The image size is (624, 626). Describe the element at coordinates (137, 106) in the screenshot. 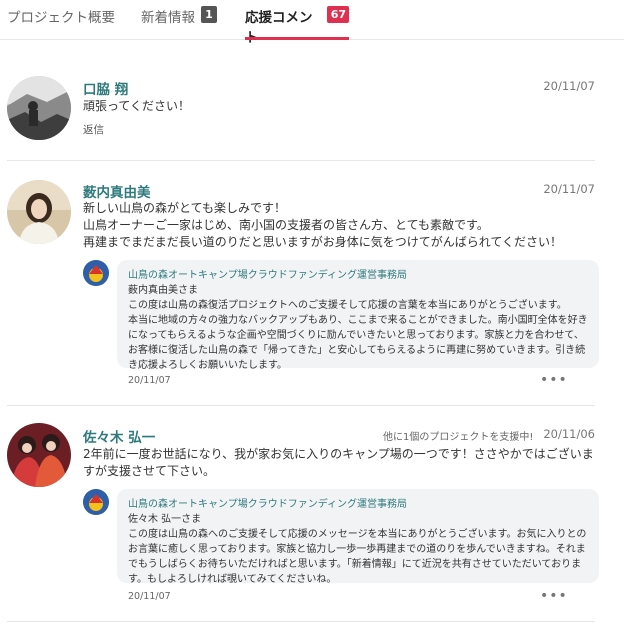

I see `comment-body: 頑張ってください！` at that location.